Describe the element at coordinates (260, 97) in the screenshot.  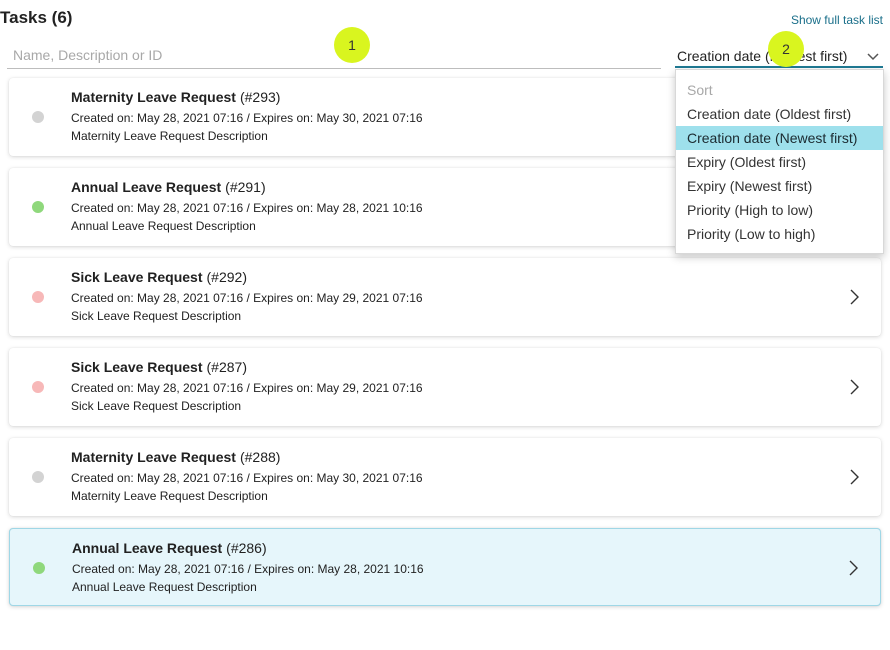
I see `task-id: (#293)` at that location.